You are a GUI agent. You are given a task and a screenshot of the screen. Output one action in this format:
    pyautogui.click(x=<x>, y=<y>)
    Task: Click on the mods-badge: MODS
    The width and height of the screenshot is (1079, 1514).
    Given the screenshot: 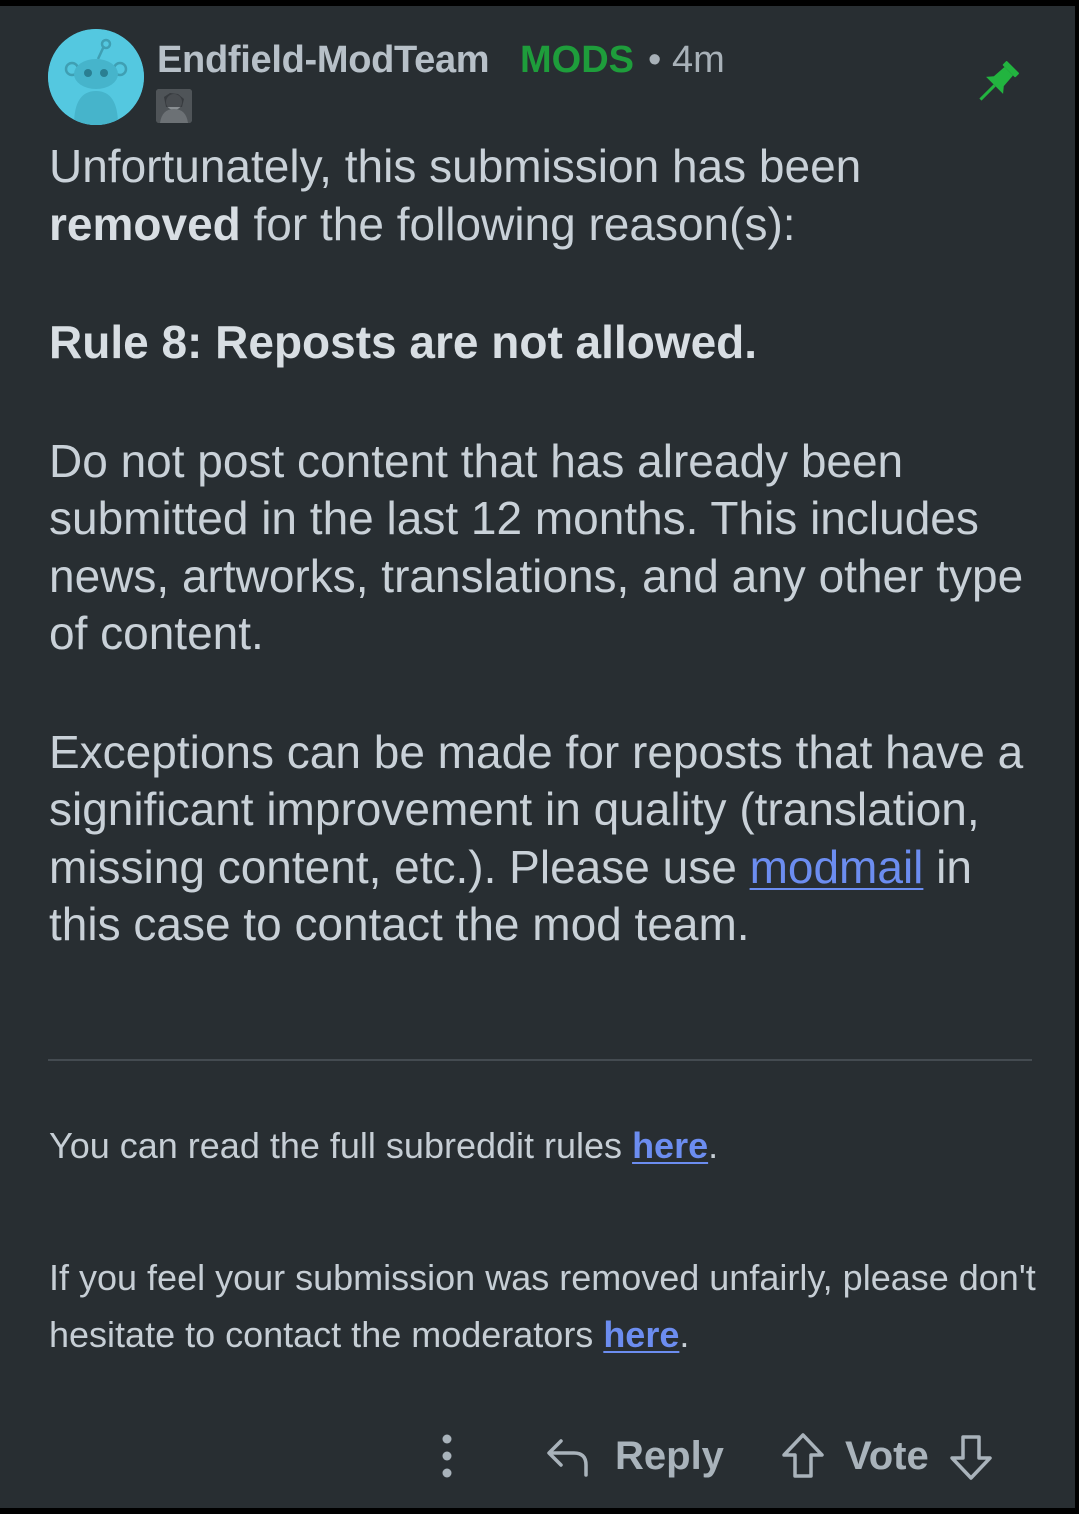 What is the action you would take?
    pyautogui.click(x=577, y=60)
    